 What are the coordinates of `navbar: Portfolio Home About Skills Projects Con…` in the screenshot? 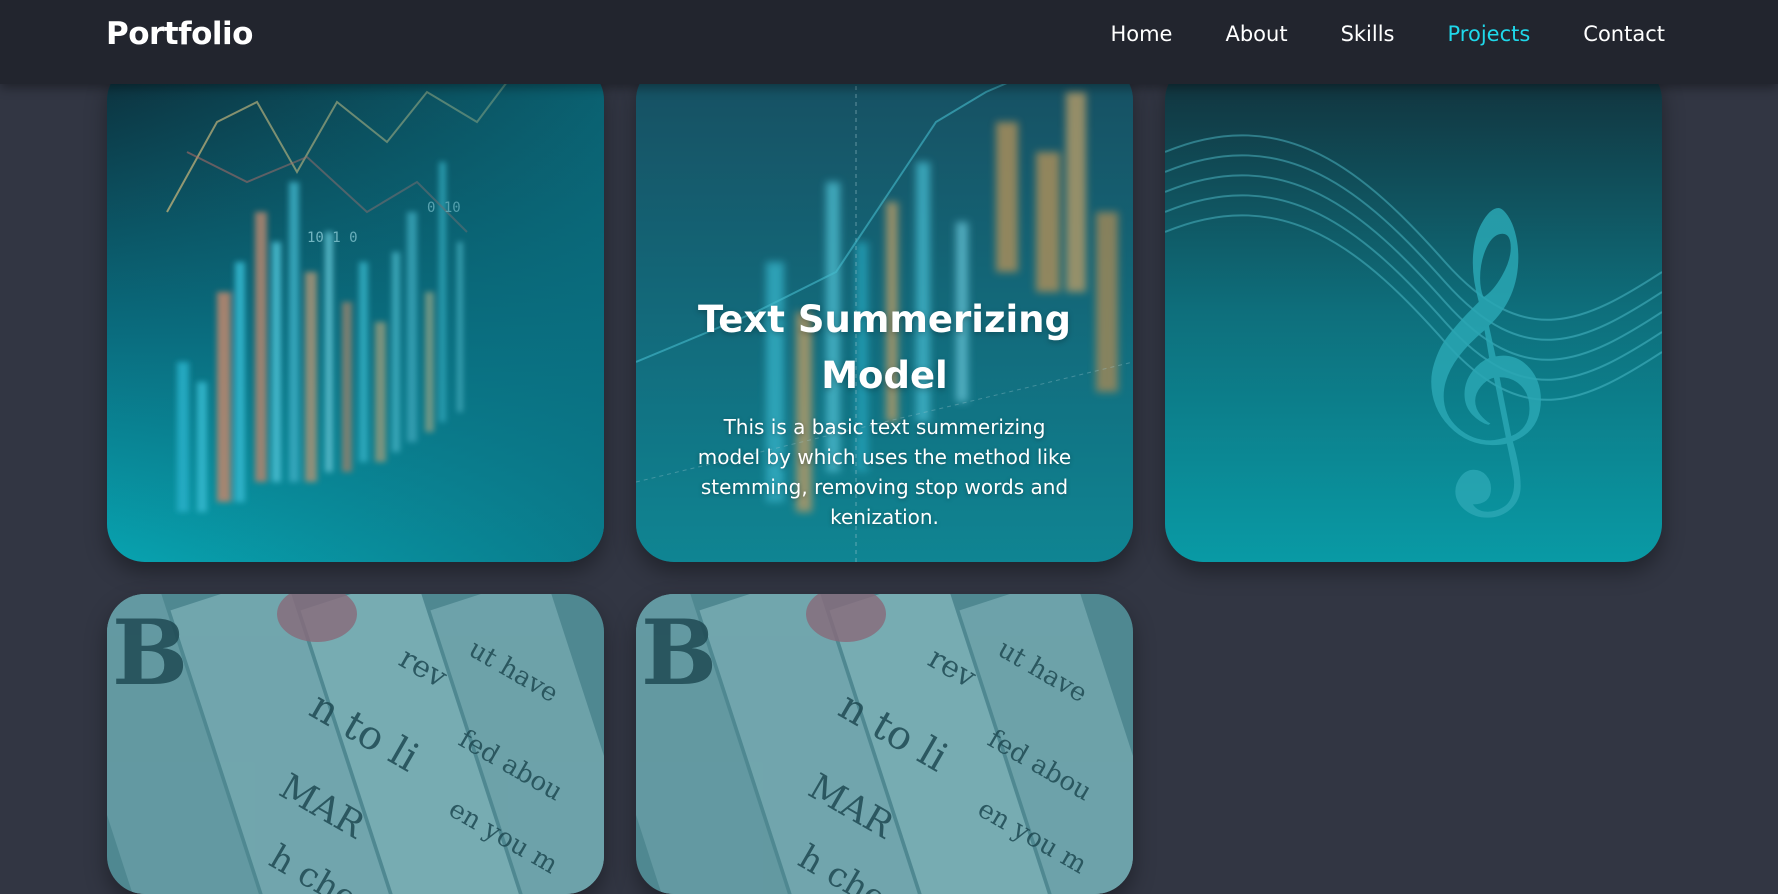 It's located at (889, 42).